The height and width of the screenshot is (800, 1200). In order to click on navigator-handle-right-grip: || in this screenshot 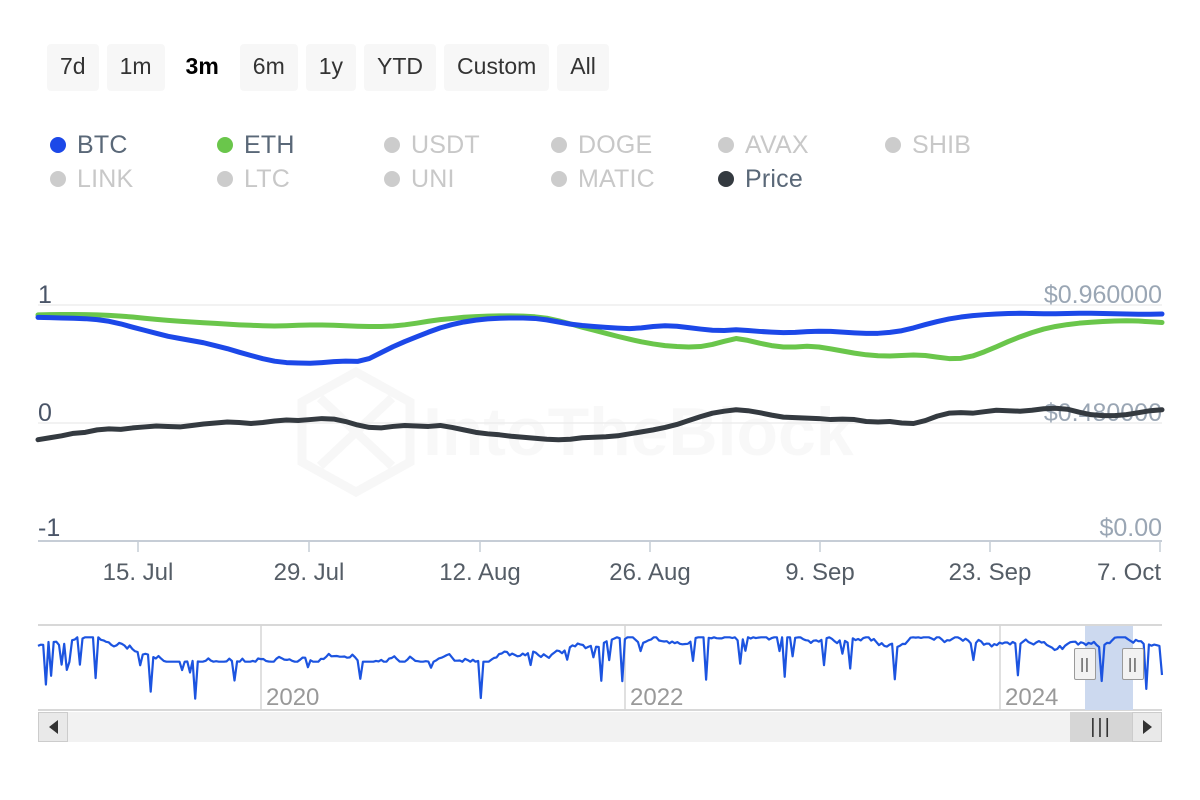, I will do `click(1133, 664)`.